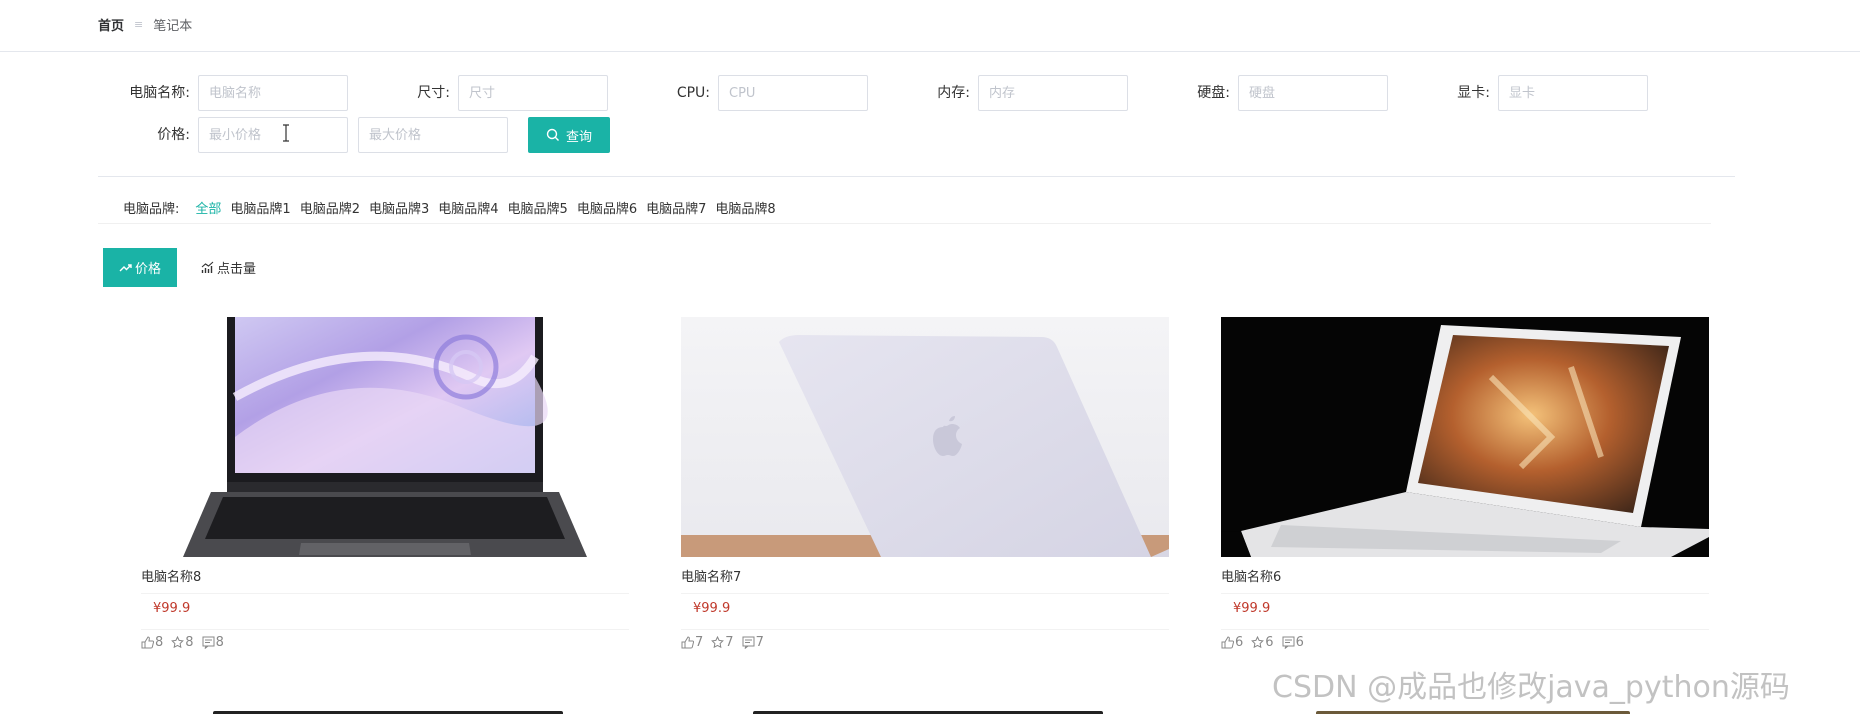  What do you see at coordinates (1473, 93) in the screenshot?
I see `gpu-label: 显卡:` at bounding box center [1473, 93].